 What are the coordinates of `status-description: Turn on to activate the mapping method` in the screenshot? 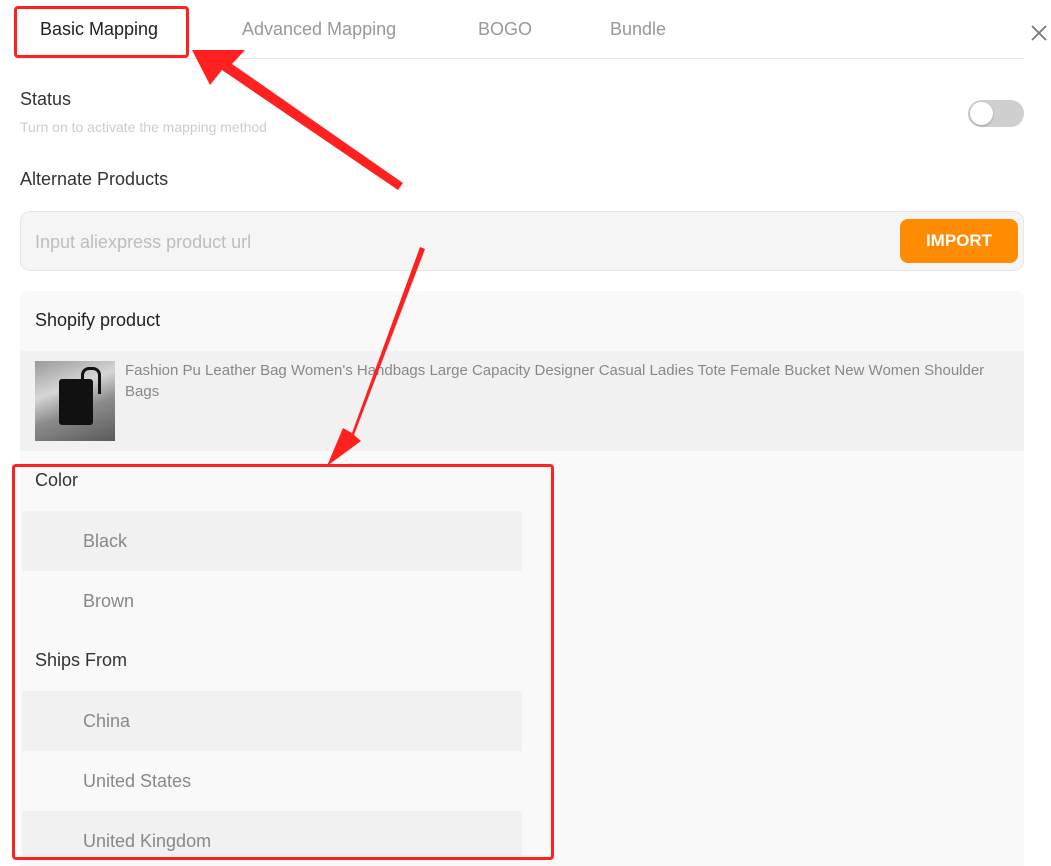 It's located at (143, 127).